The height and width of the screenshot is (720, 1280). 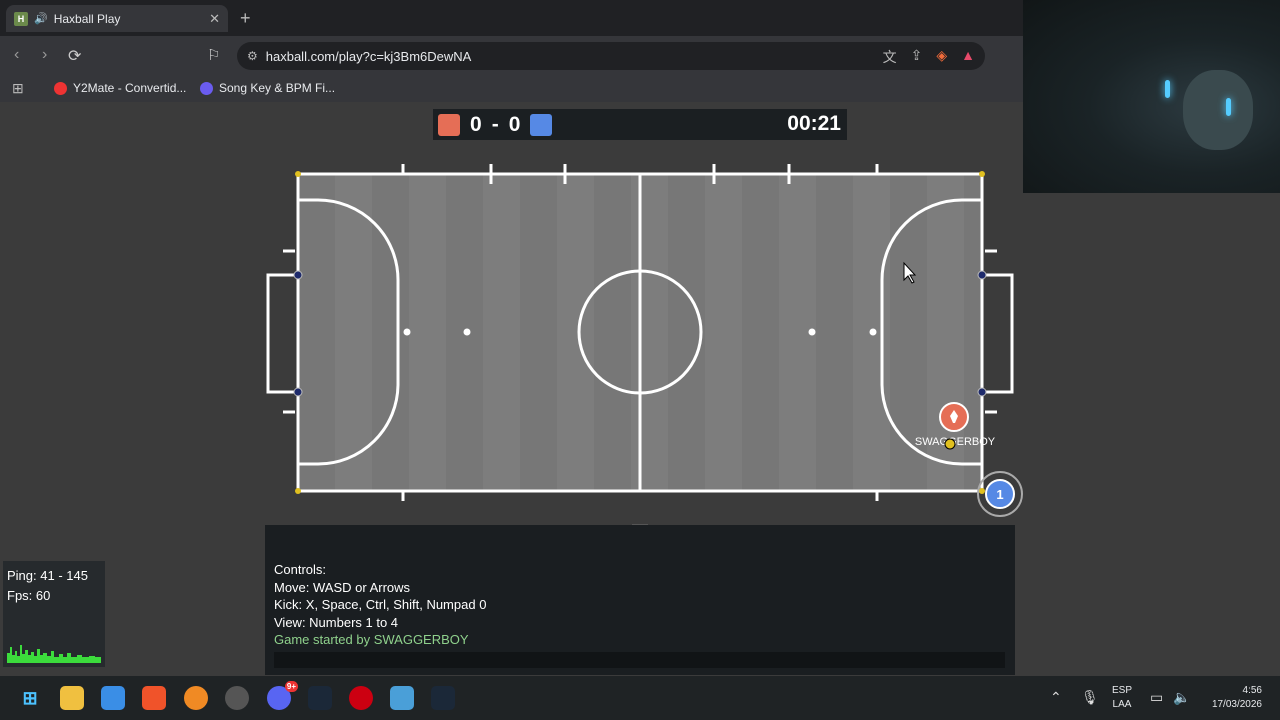 I want to click on ping-text: Ping: 41 - 145, so click(x=47, y=575).